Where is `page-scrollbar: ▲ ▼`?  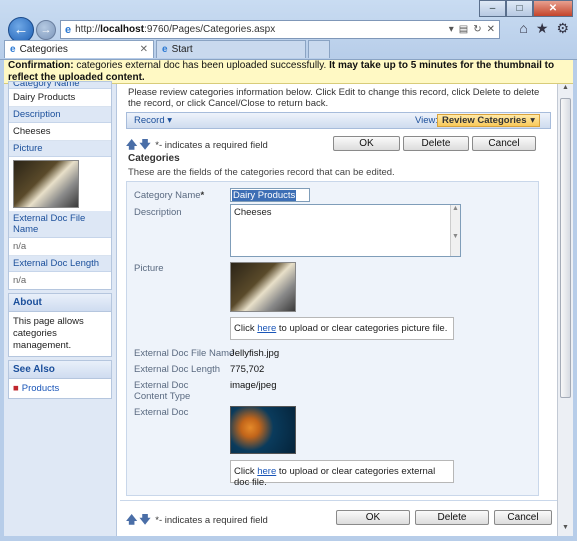 page-scrollbar: ▲ ▼ is located at coordinates (565, 310).